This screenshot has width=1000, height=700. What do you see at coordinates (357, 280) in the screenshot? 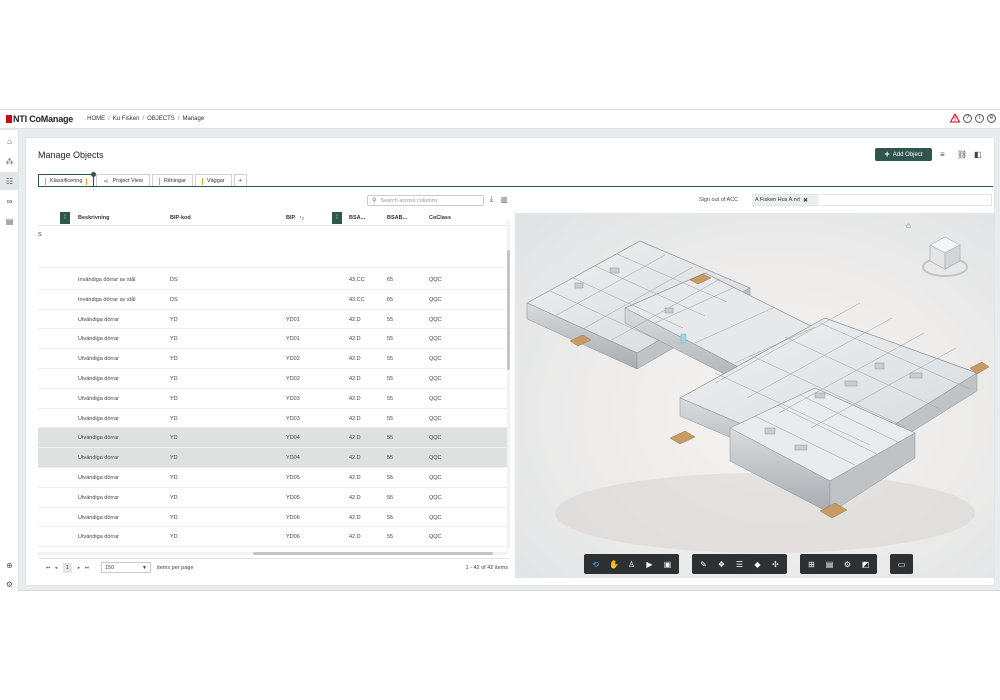
I see `cell-bsa: 43.CC` at bounding box center [357, 280].